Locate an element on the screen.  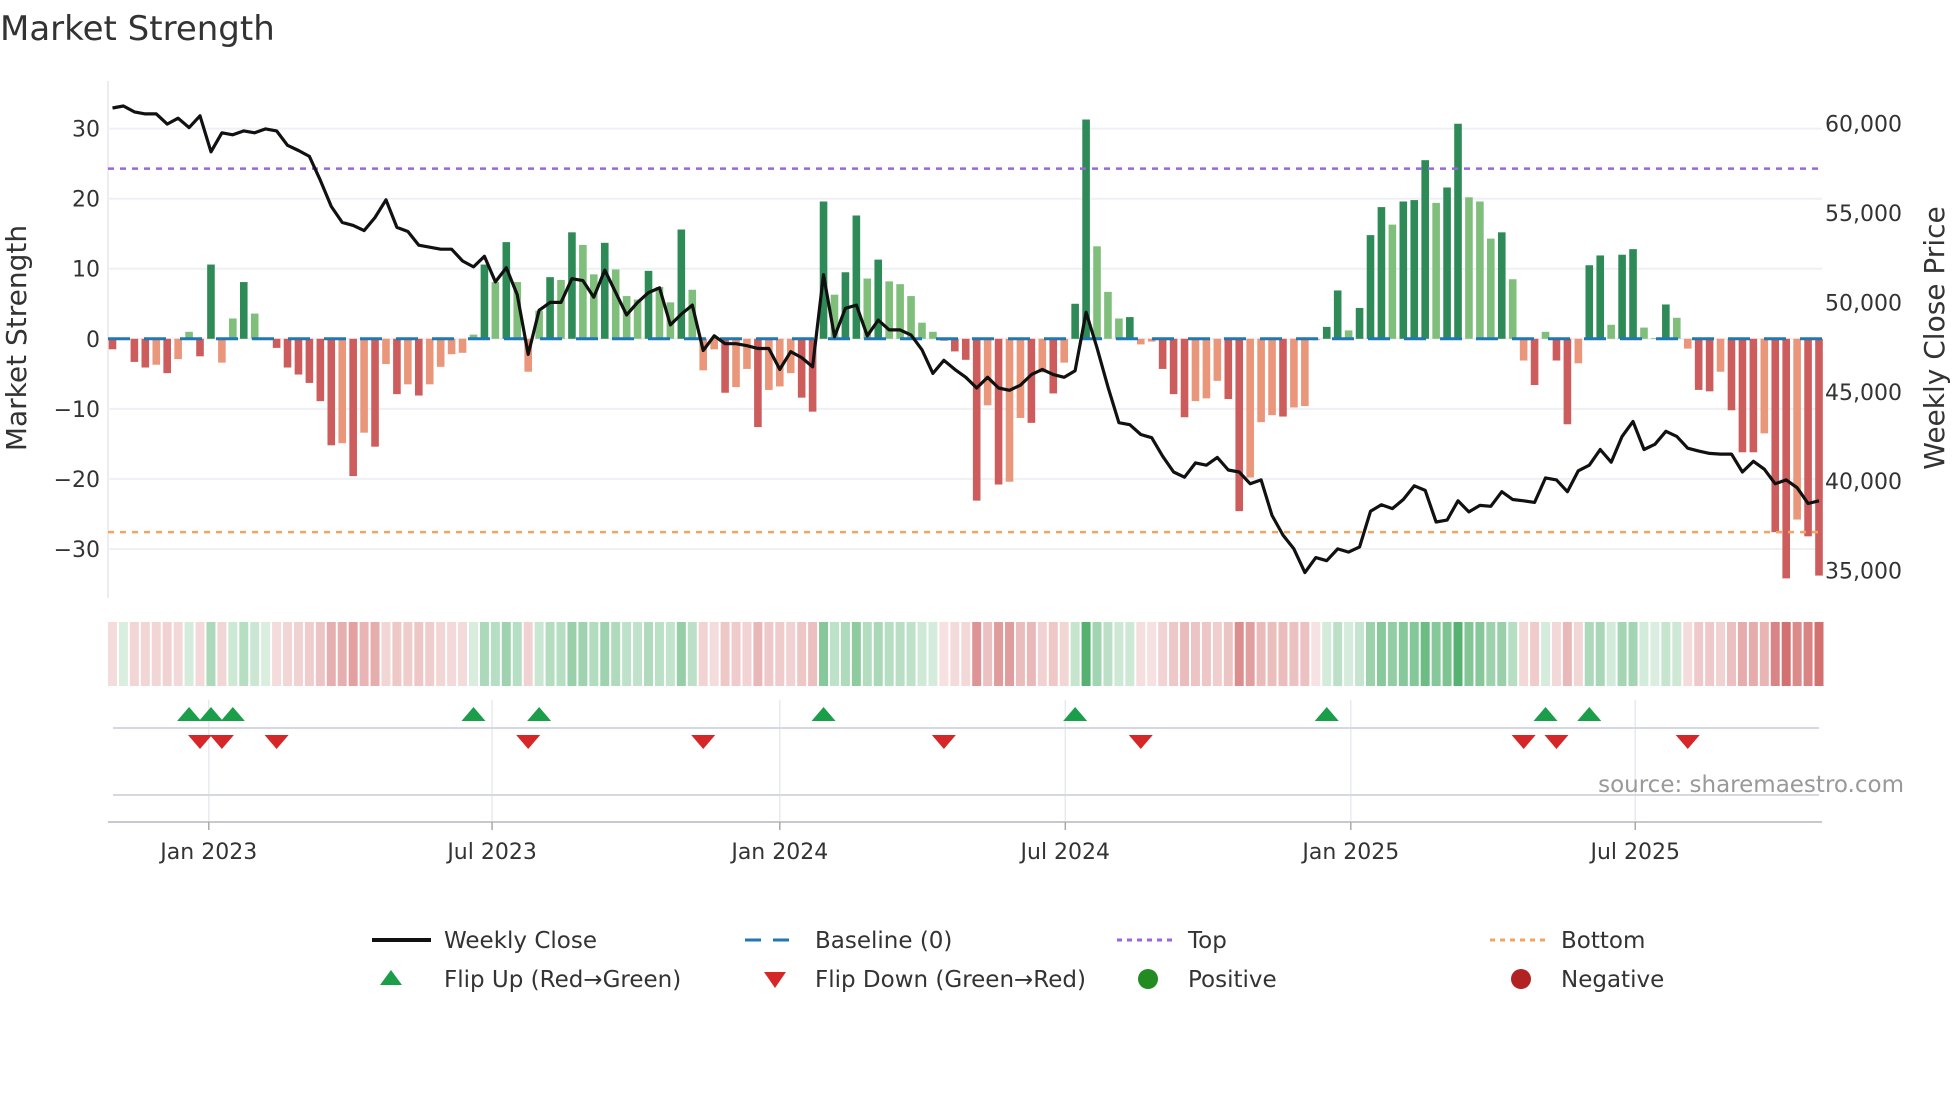
legend-label: Positive is located at coordinates (1232, 980).